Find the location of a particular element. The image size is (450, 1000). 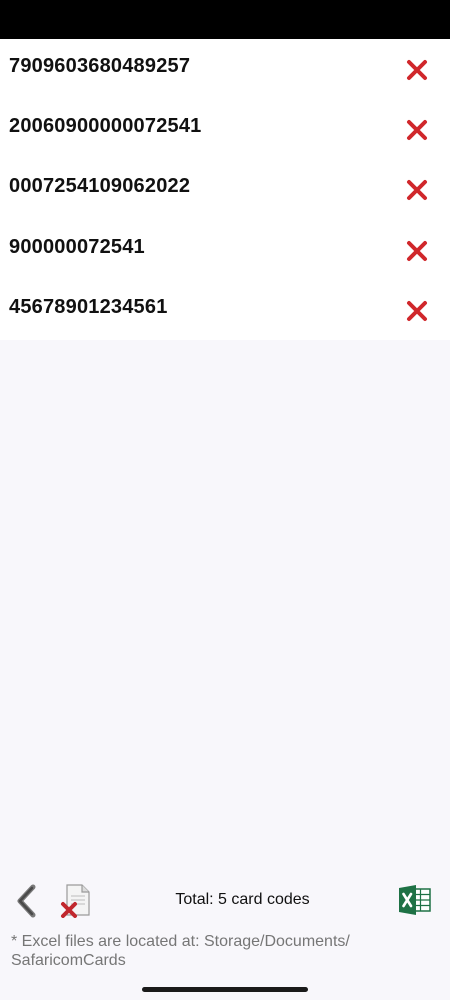

export-excel-button is located at coordinates (415, 900).